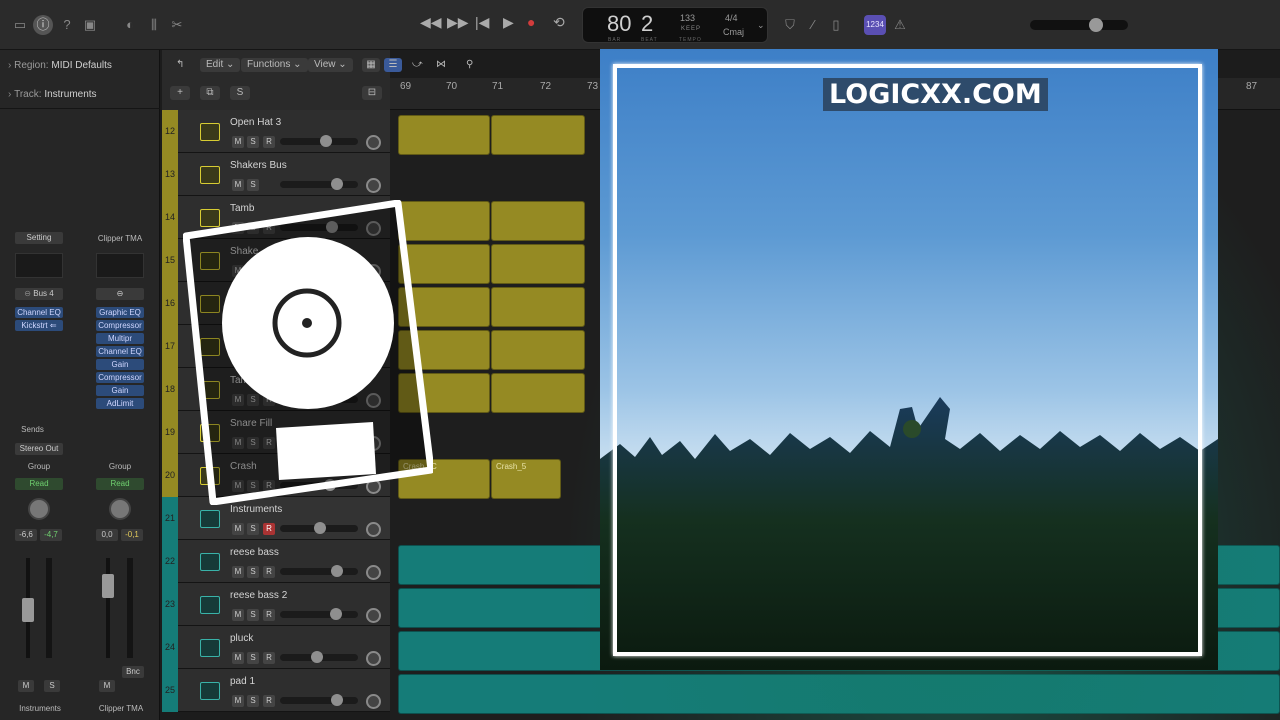 This screenshot has height=720, width=1280. Describe the element at coordinates (120, 312) in the screenshot. I see `plugin-graphic-eq: Graphic EQ` at that location.